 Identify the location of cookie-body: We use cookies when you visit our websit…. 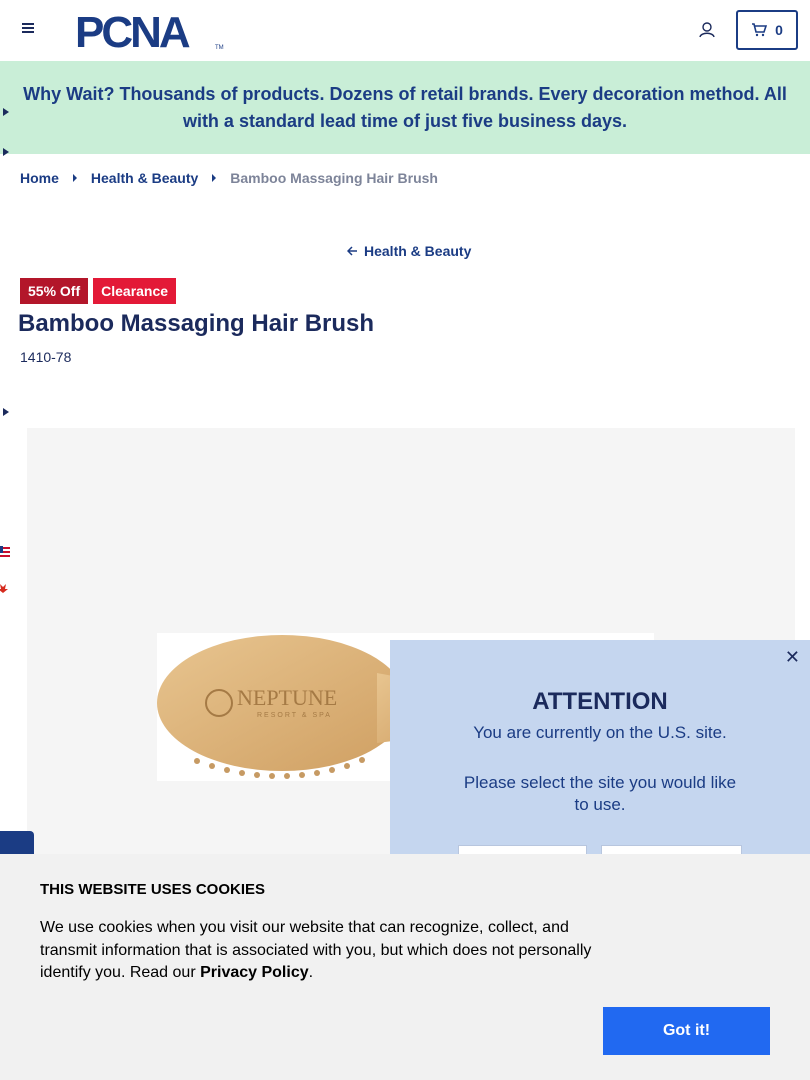
(316, 950).